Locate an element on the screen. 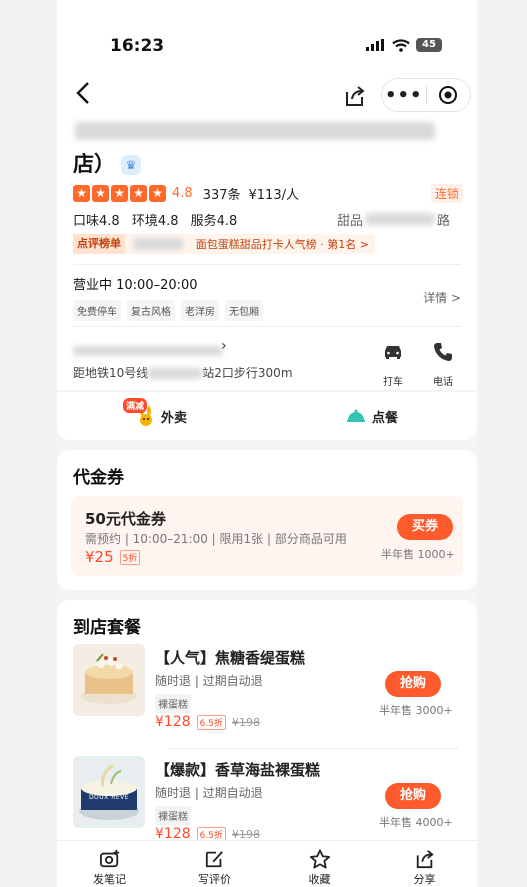  buy-voucher-button: 买券 is located at coordinates (425, 527).